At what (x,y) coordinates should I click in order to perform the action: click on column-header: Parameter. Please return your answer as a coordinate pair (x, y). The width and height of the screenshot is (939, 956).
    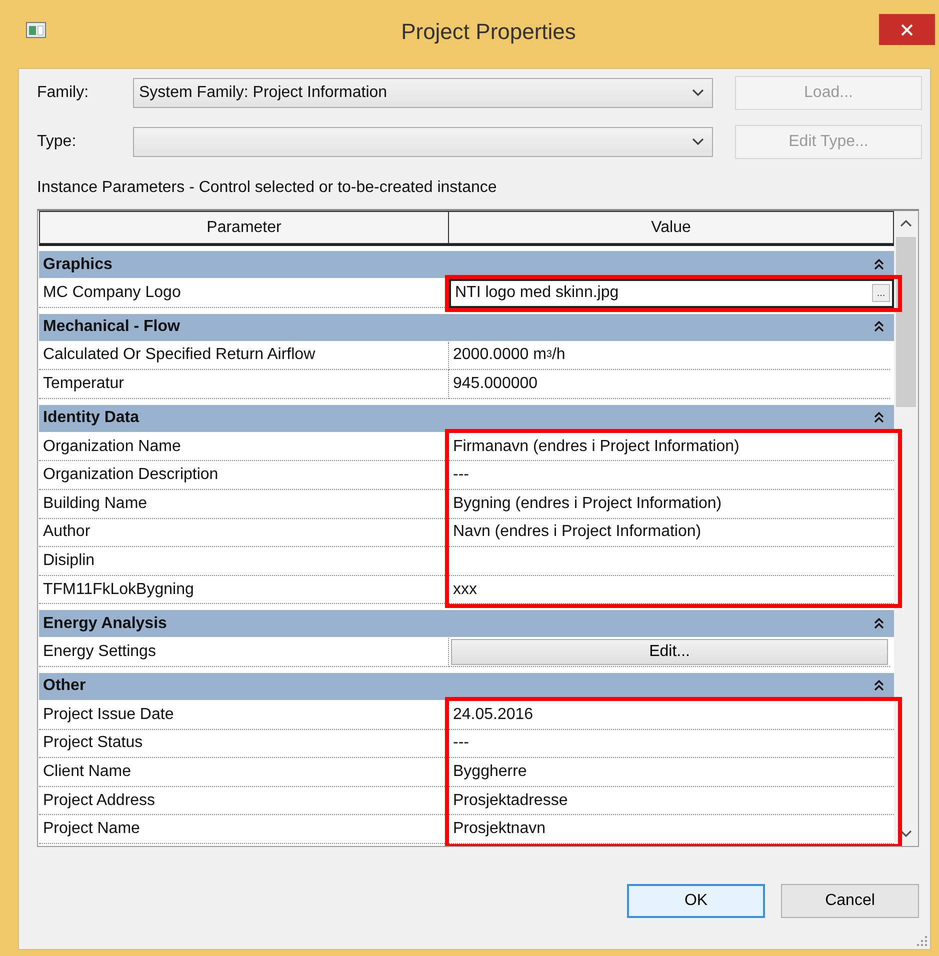
    Looking at the image, I should click on (244, 227).